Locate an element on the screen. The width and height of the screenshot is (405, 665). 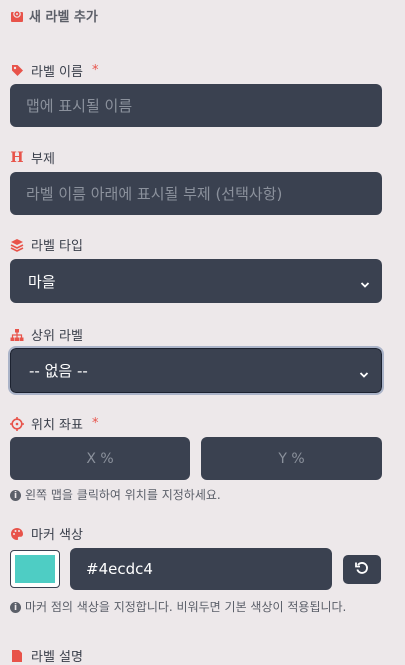
name-input-placeholder: 맵에 표시될 이름 is located at coordinates (79, 106).